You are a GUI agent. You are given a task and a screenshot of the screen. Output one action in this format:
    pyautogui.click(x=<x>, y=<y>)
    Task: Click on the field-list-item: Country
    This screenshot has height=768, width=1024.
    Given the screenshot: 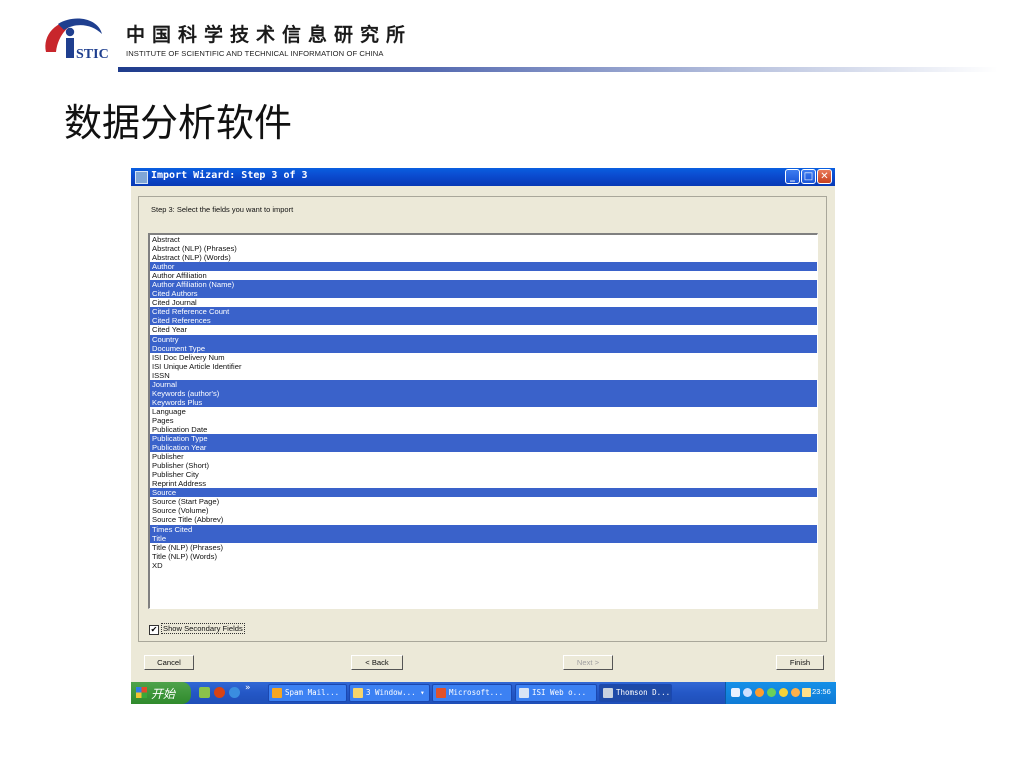 What is the action you would take?
    pyautogui.click(x=483, y=339)
    